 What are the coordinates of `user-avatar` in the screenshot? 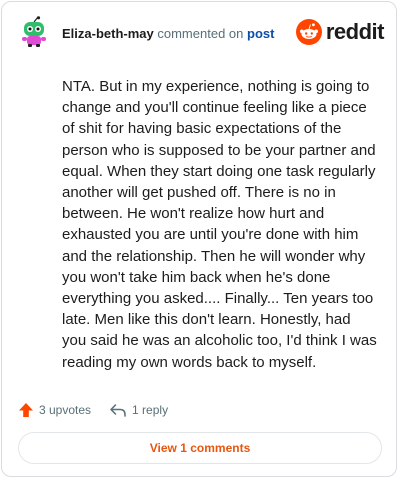 It's located at (34, 32).